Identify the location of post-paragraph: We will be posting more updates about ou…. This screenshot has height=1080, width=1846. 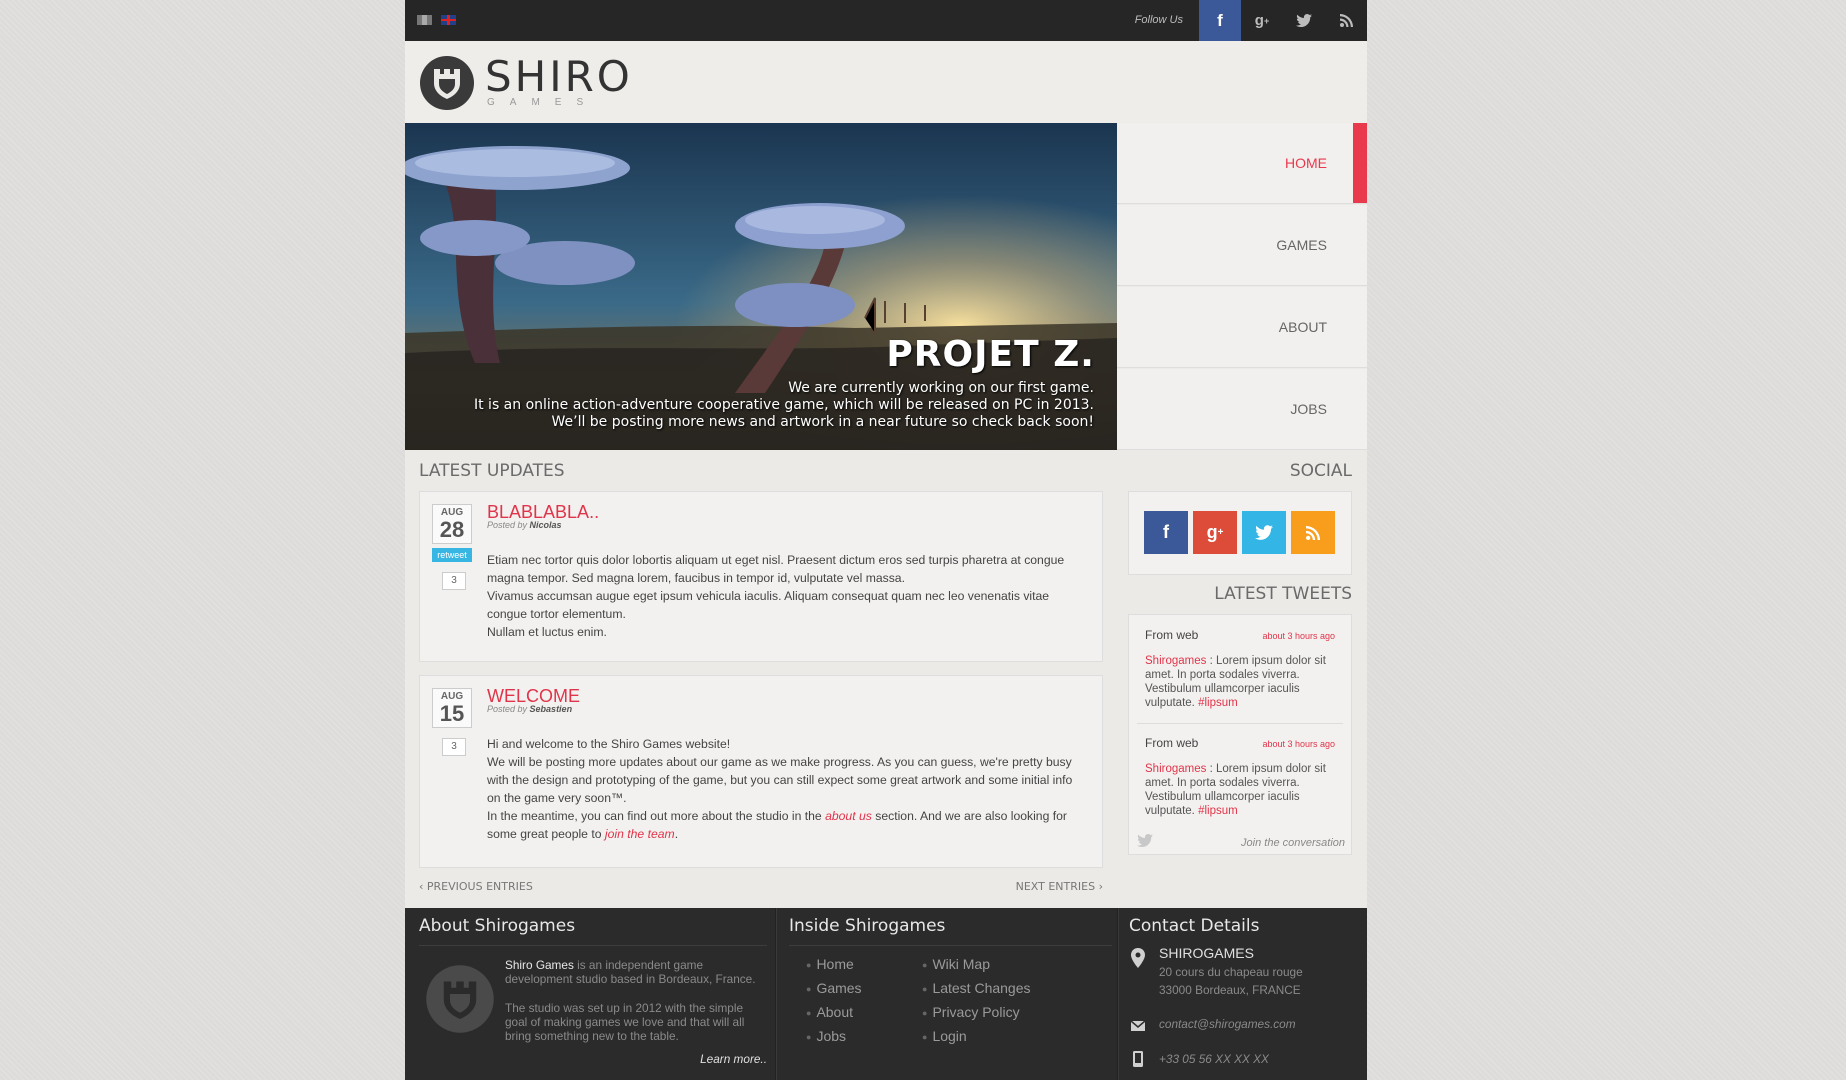
(780, 780).